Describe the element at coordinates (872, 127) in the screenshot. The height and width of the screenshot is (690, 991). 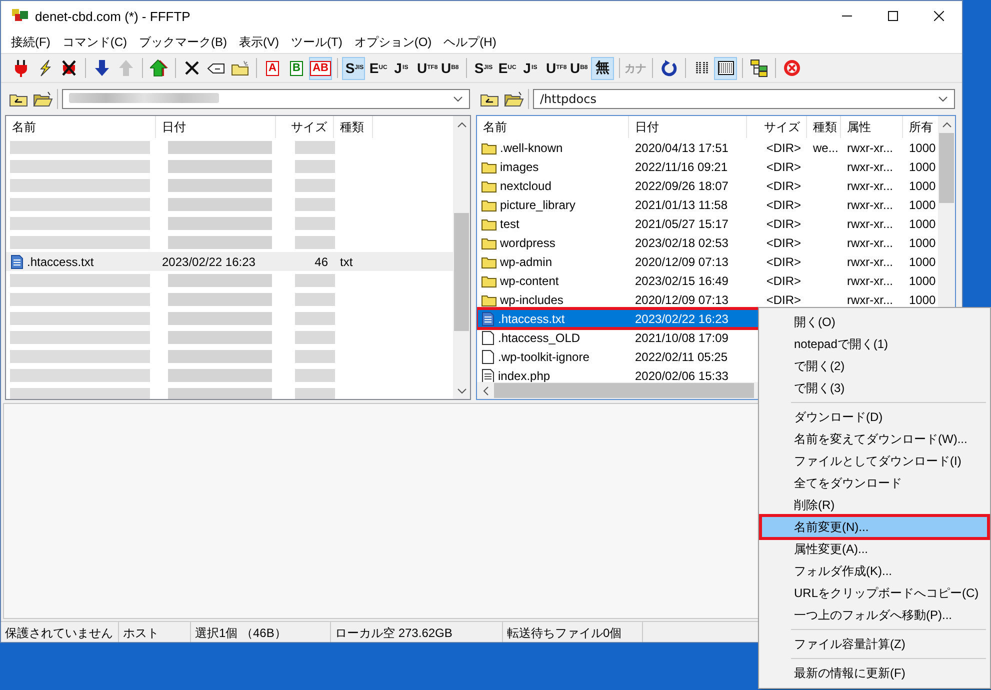
I see `column-header: 属性` at that location.